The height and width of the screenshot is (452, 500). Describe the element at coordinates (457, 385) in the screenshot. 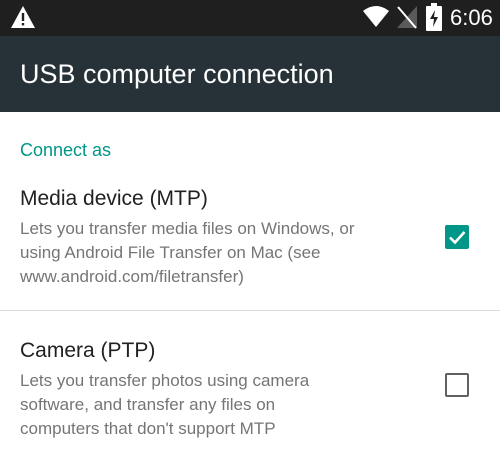

I see `ptp-checkbox` at that location.